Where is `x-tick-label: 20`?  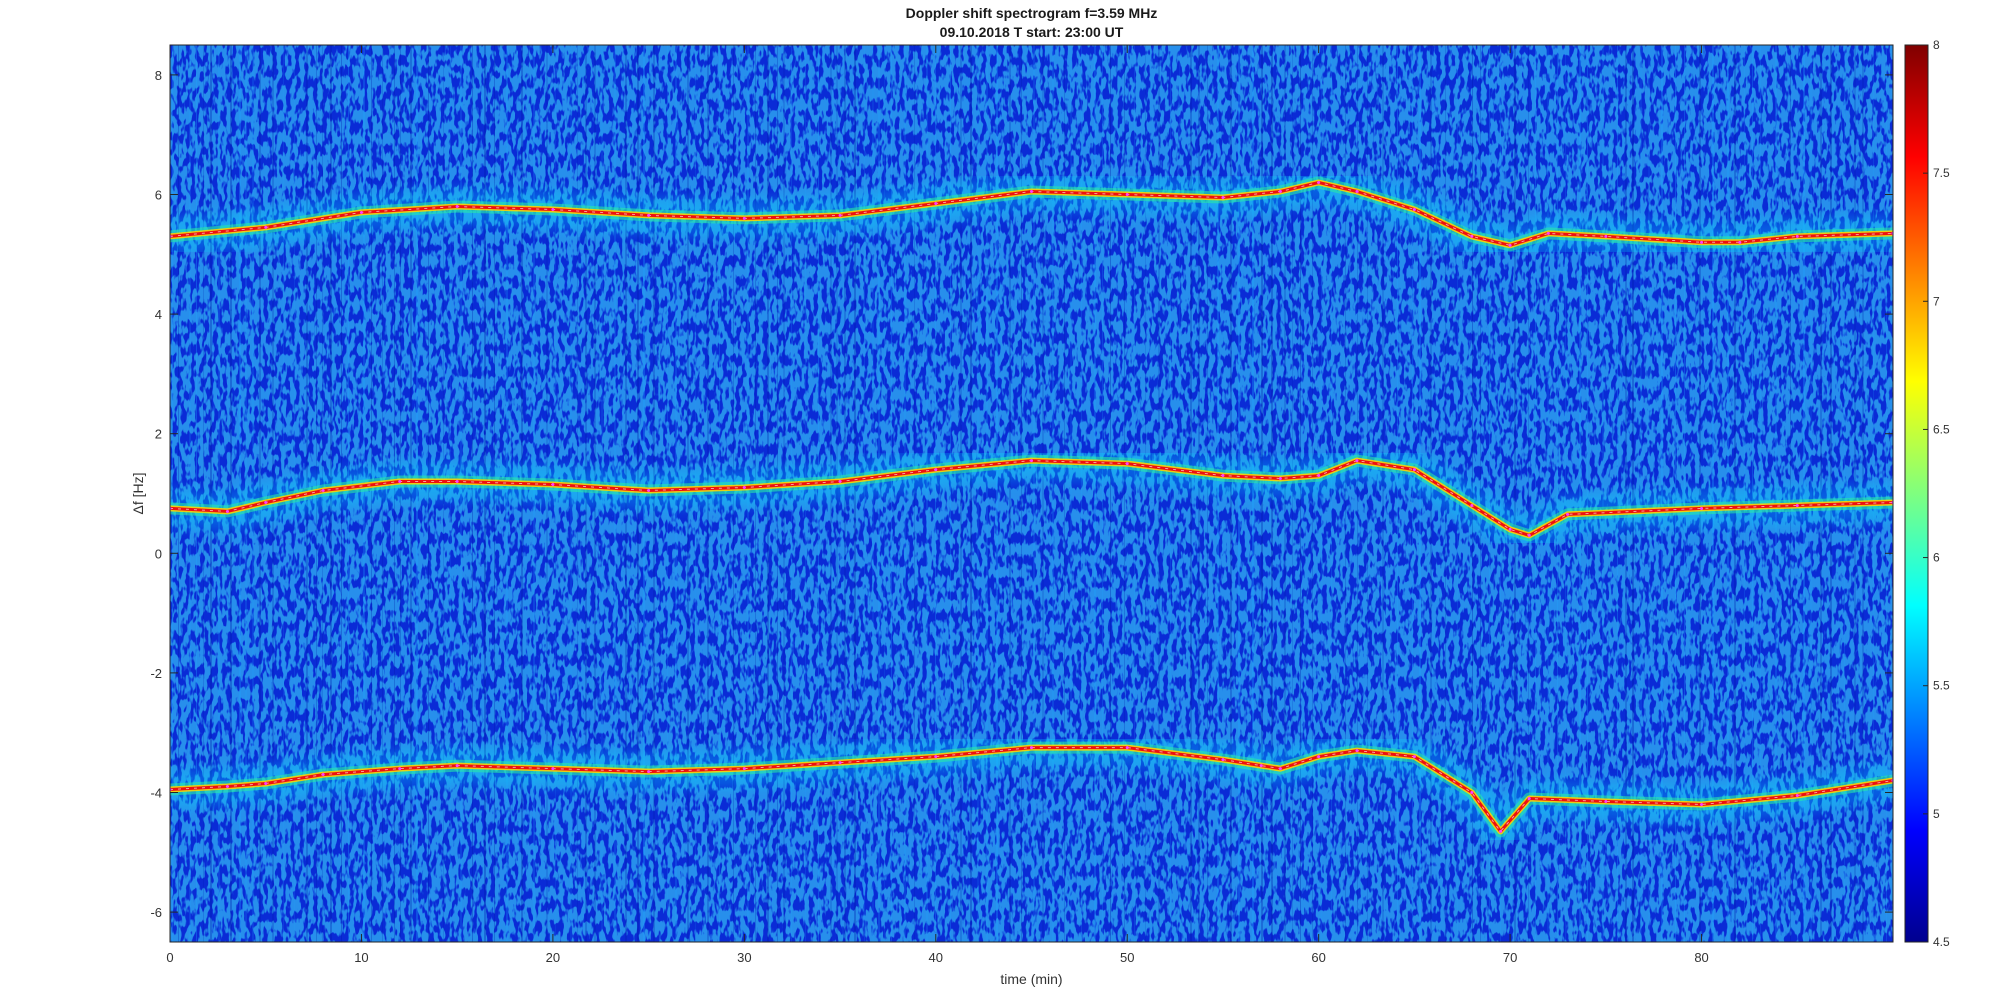 x-tick-label: 20 is located at coordinates (553, 957).